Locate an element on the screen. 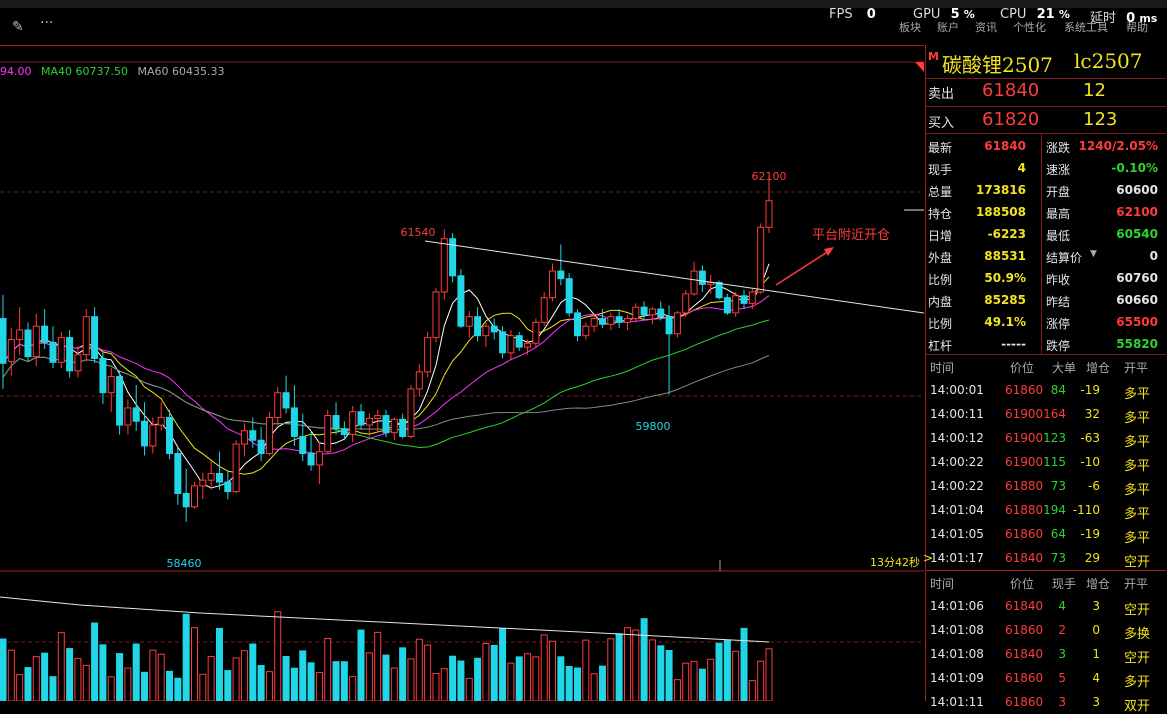  stat-value: 88531 is located at coordinates (1005, 256).